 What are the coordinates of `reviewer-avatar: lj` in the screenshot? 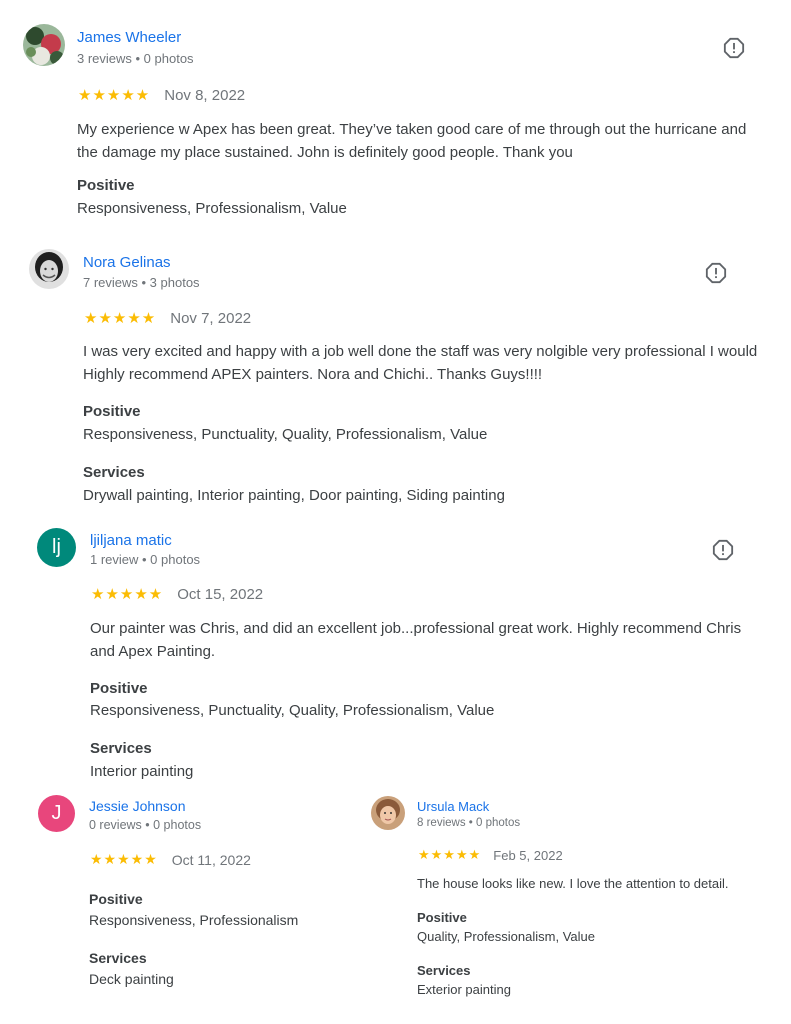 It's located at (56, 547).